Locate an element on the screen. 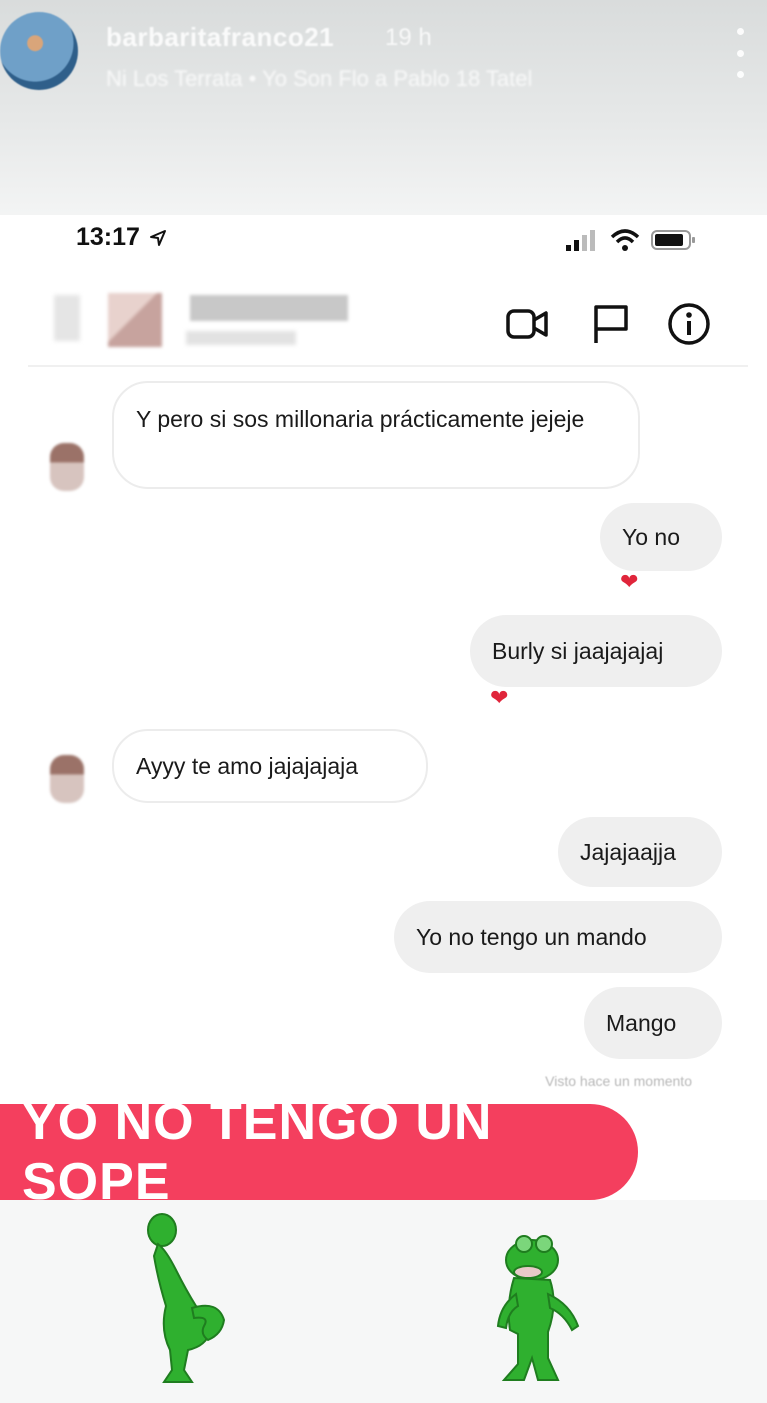 The image size is (767, 1403). location-arrow-icon is located at coordinates (157, 238).